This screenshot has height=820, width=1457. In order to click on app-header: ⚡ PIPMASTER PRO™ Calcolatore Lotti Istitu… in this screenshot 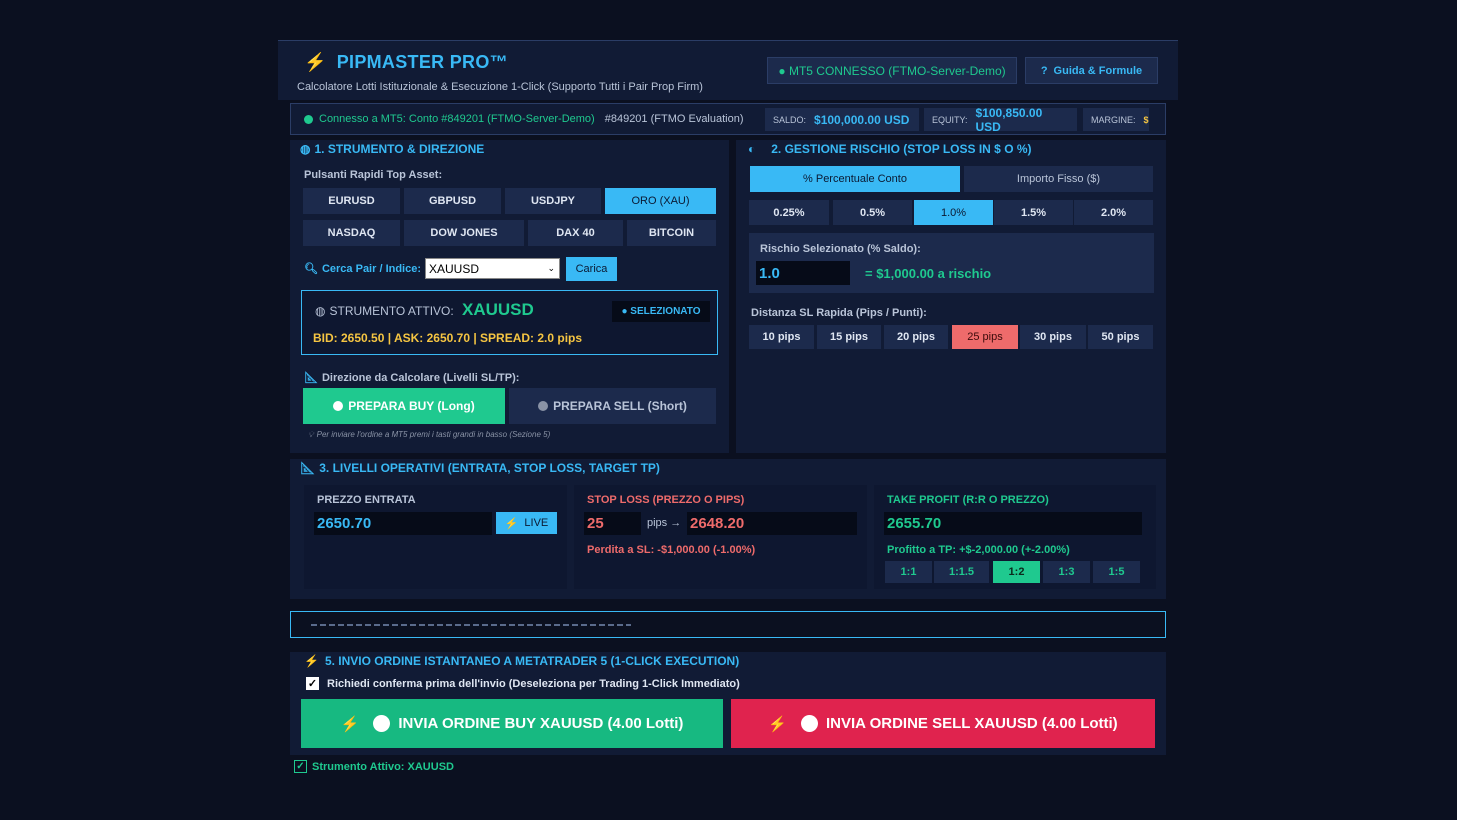, I will do `click(728, 70)`.